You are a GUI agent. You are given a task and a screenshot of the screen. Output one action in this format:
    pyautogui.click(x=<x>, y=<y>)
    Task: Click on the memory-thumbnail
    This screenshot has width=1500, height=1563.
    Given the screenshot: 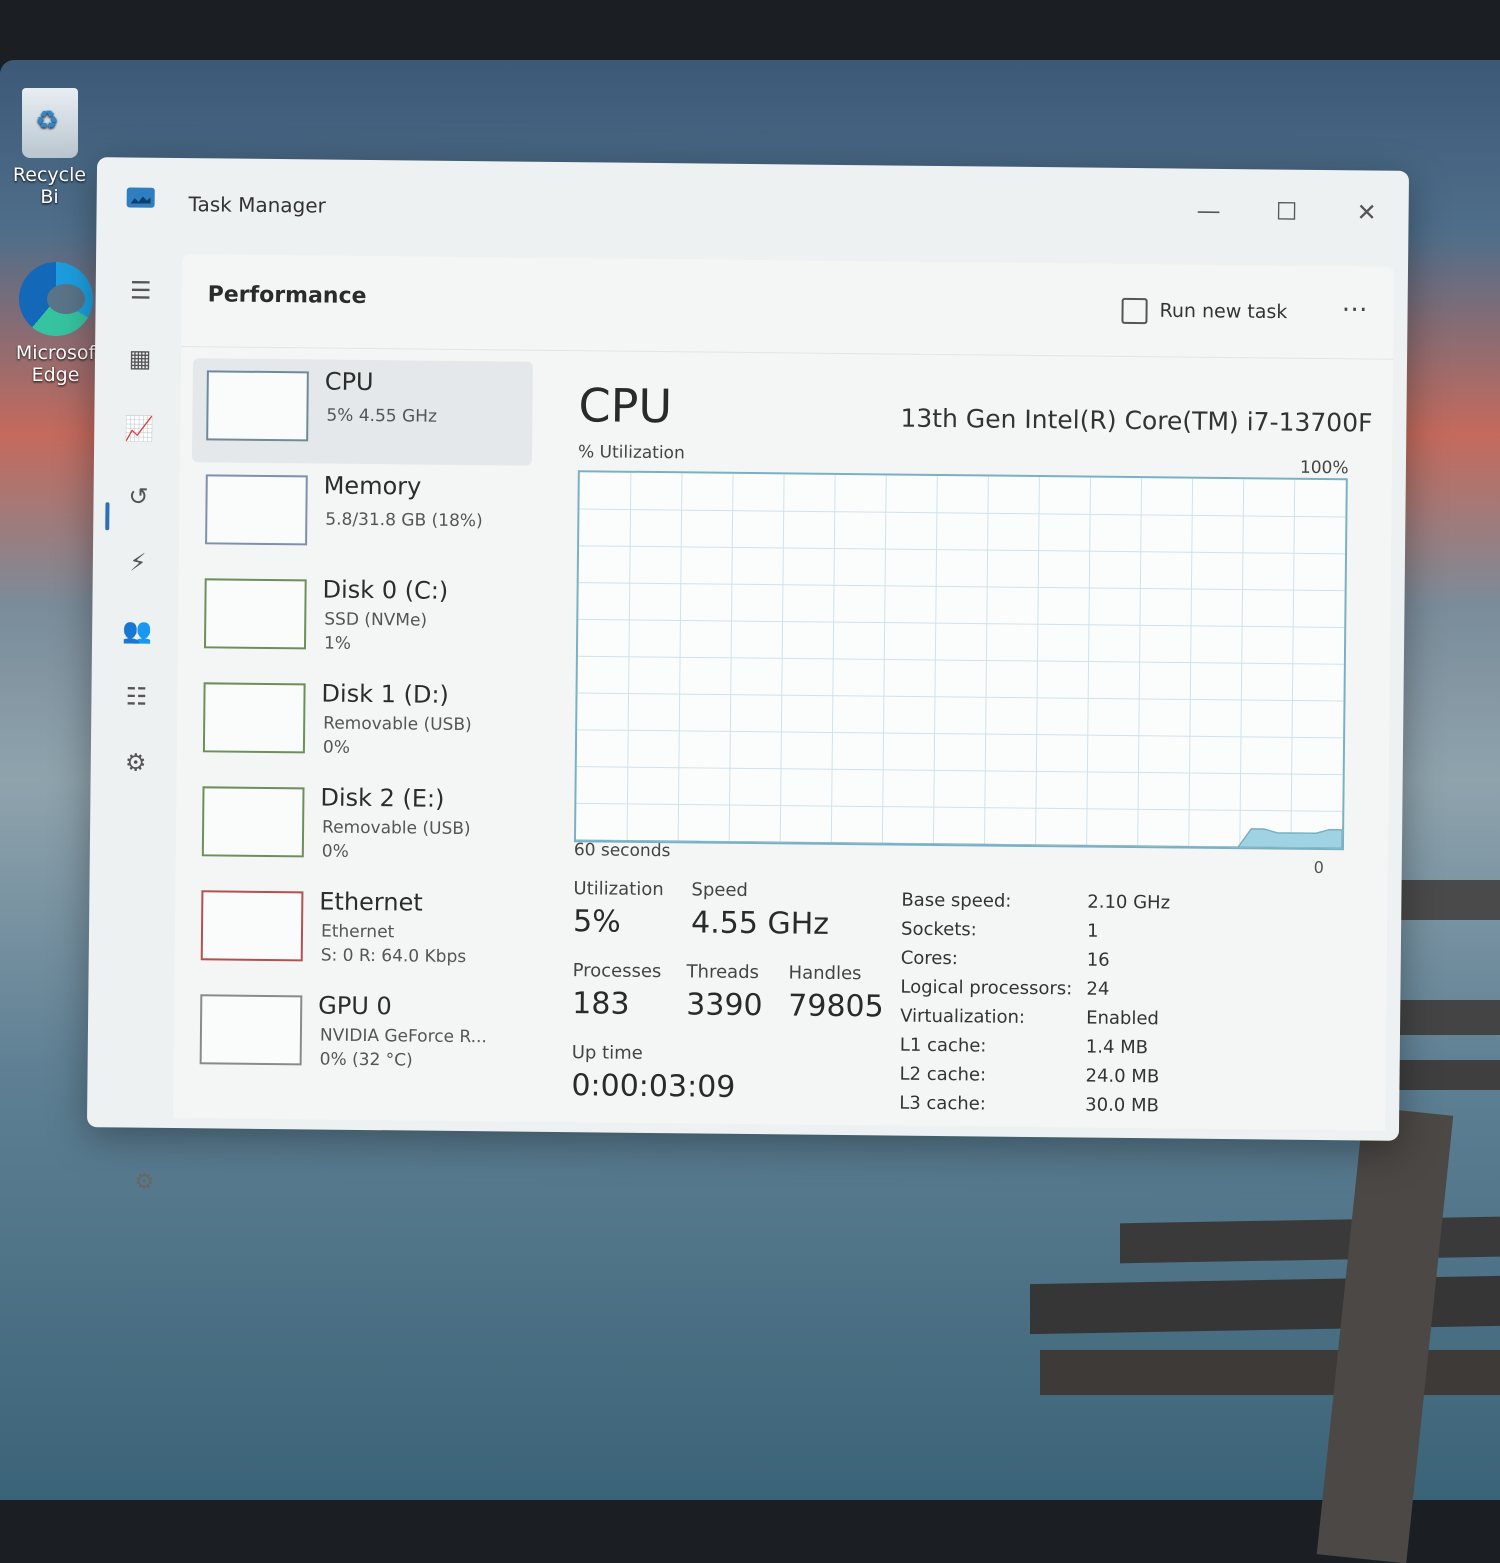 What is the action you would take?
    pyautogui.click(x=256, y=510)
    